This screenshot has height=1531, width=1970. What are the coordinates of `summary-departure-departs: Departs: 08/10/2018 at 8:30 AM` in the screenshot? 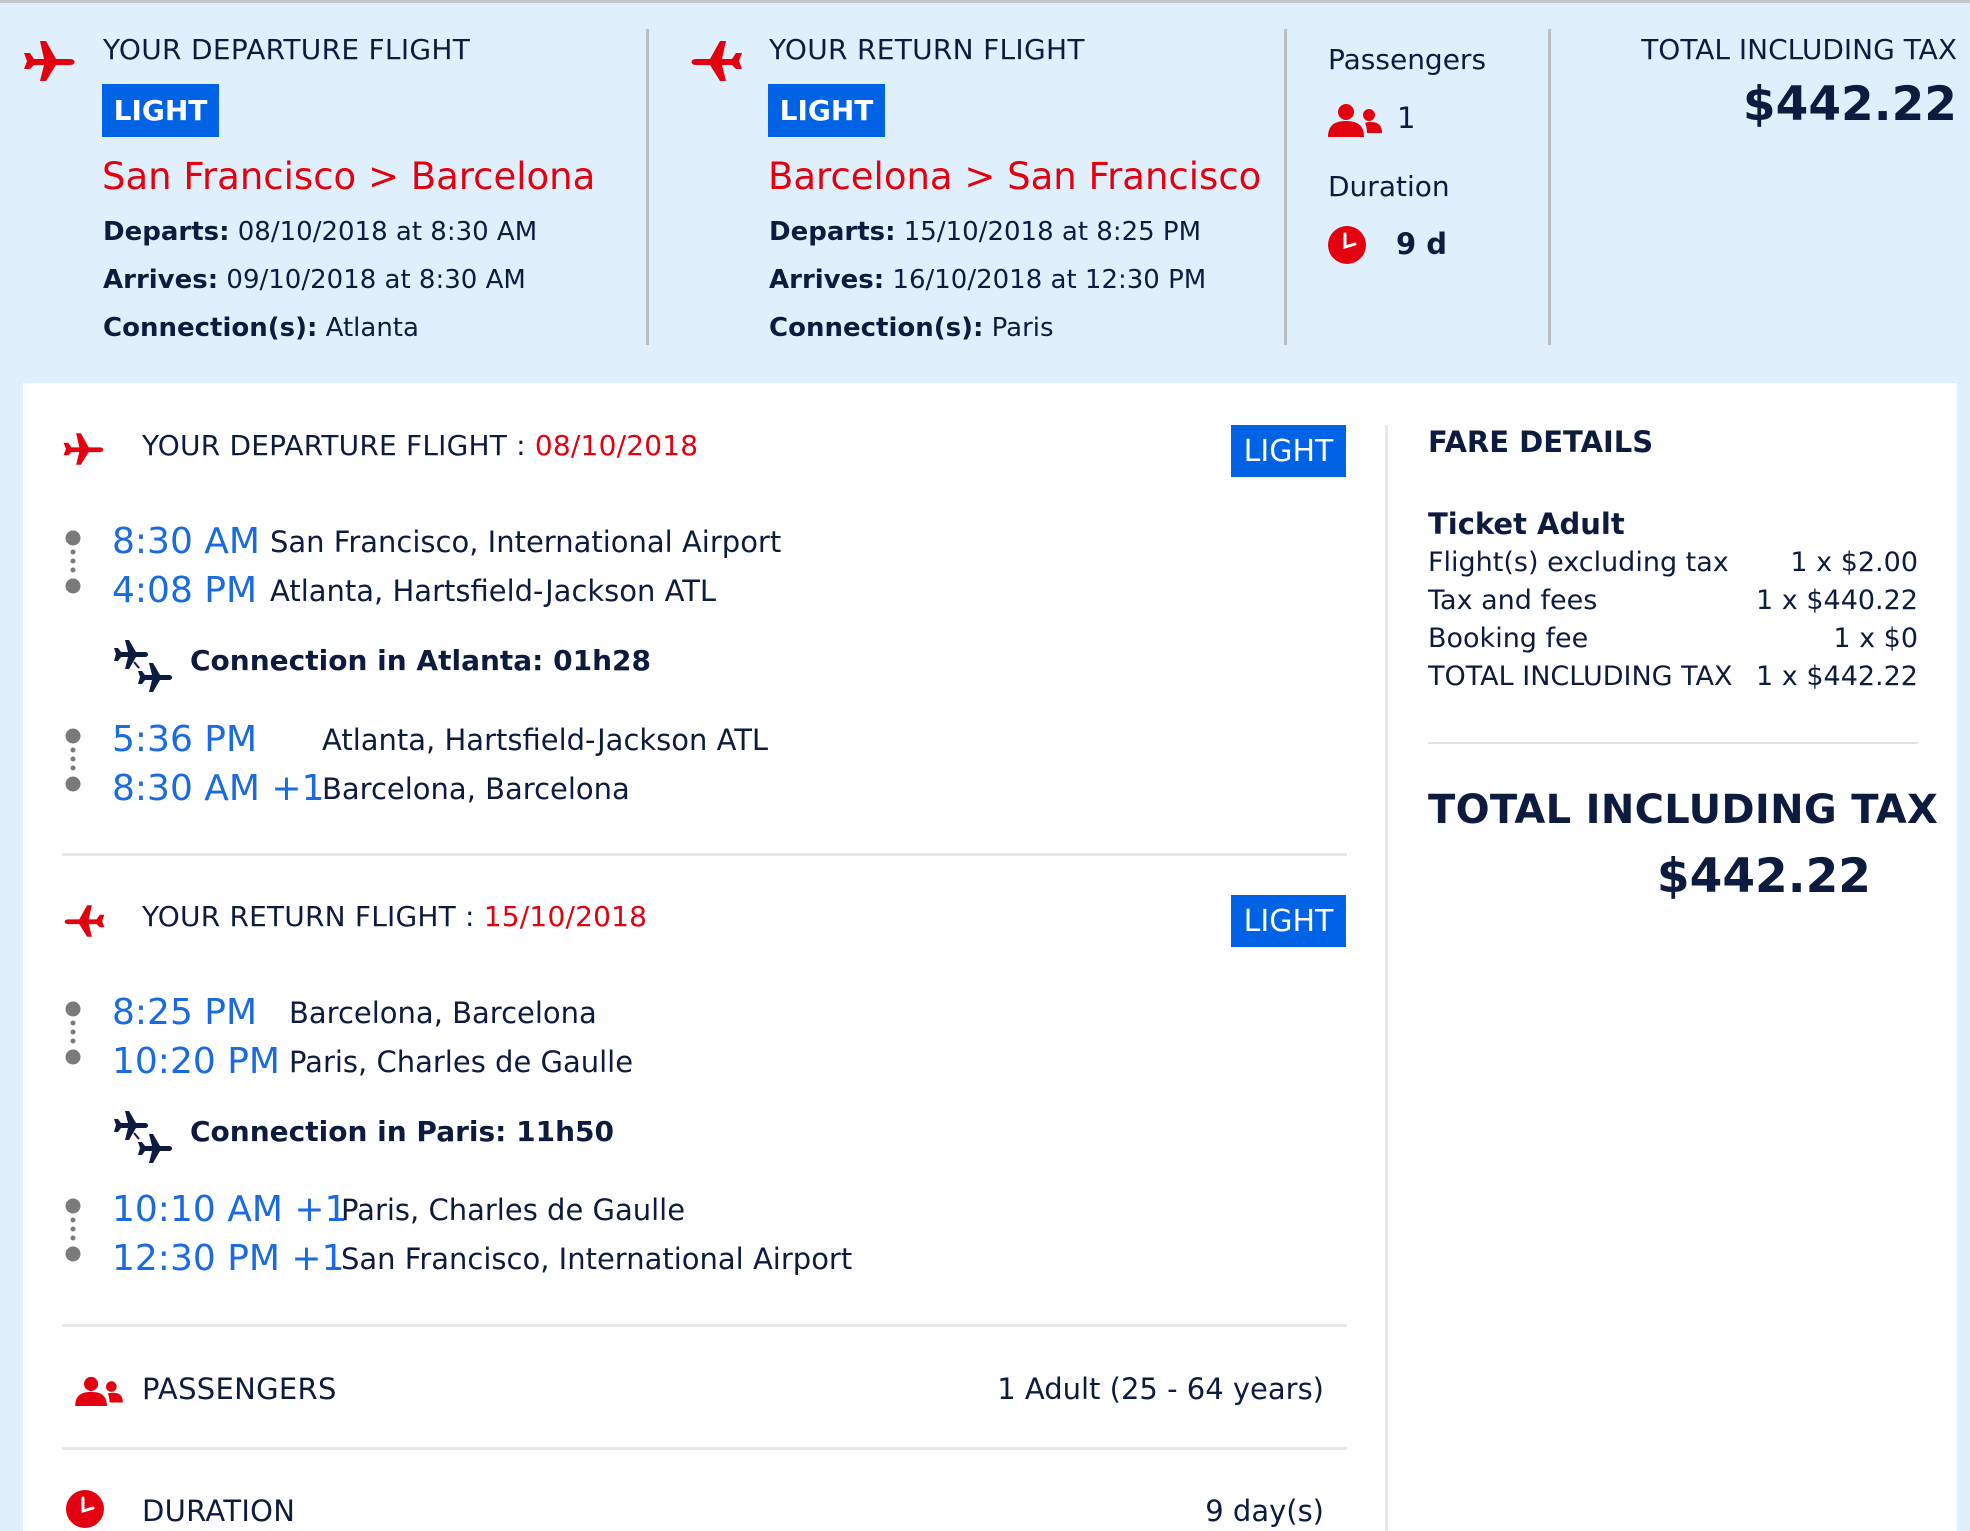 It's located at (320, 232).